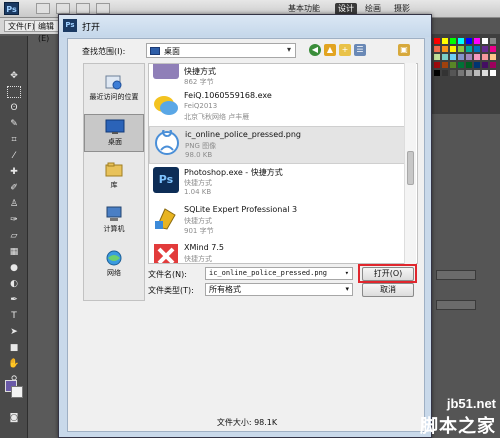  What do you see at coordinates (14, 172) in the screenshot?
I see `healing-tool-icon: ✚` at bounding box center [14, 172].